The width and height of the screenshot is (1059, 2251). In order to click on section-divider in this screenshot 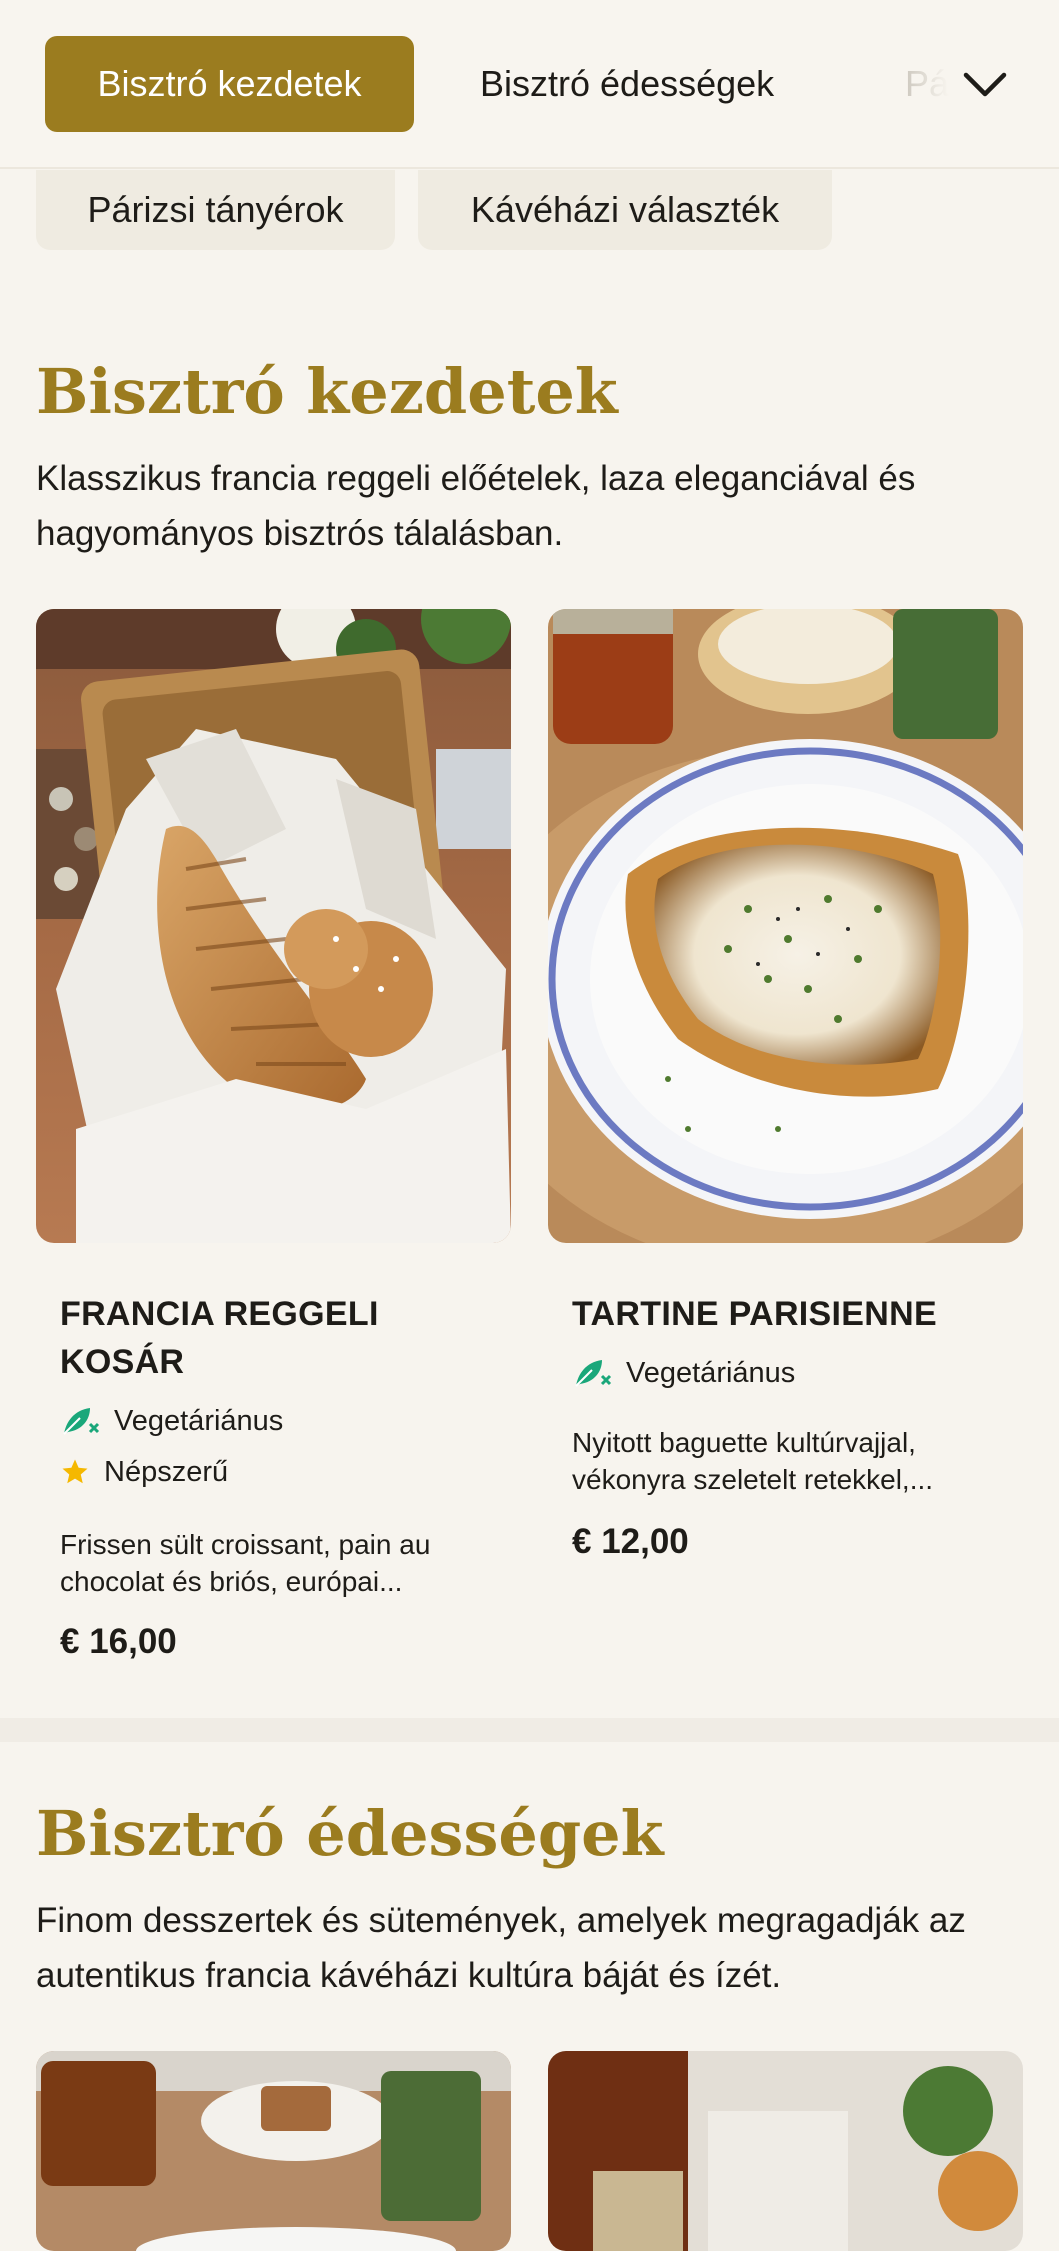, I will do `click(529, 1730)`.